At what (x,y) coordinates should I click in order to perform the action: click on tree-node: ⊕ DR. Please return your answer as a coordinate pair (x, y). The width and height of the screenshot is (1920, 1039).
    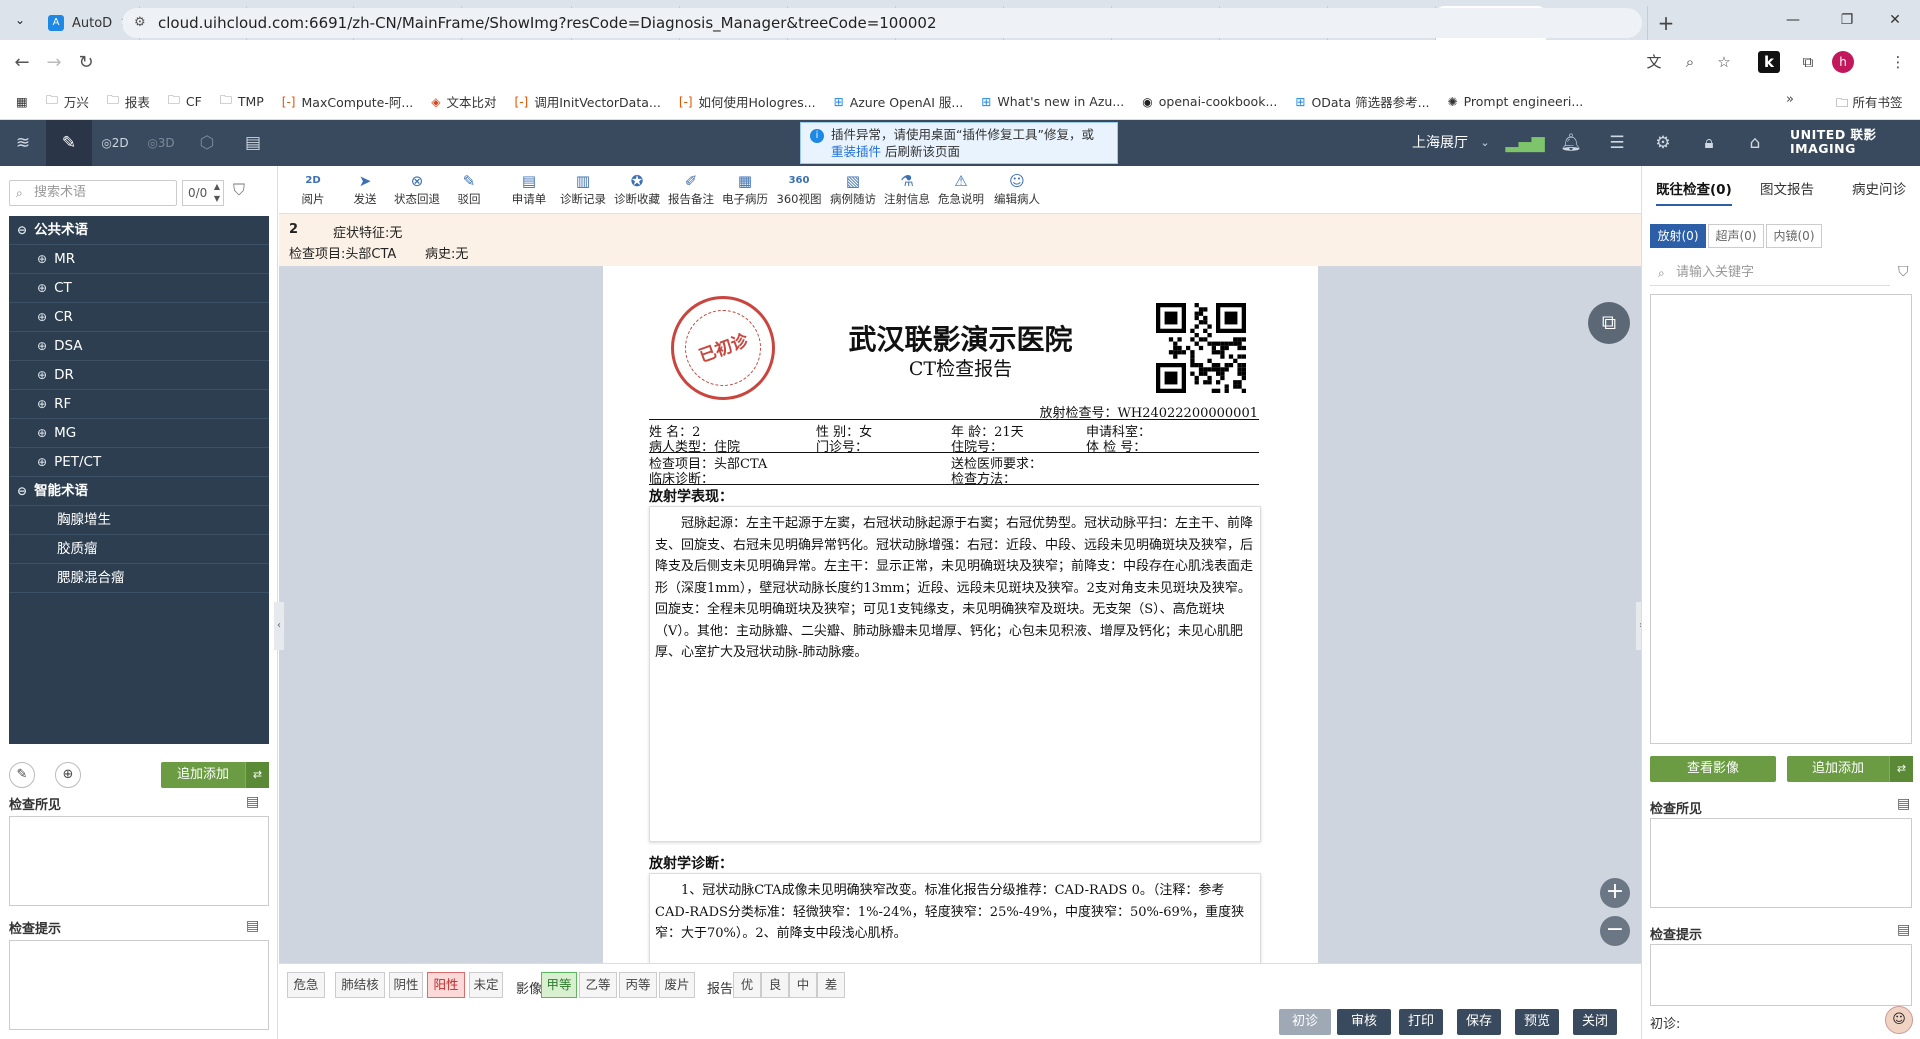
    Looking at the image, I should click on (139, 375).